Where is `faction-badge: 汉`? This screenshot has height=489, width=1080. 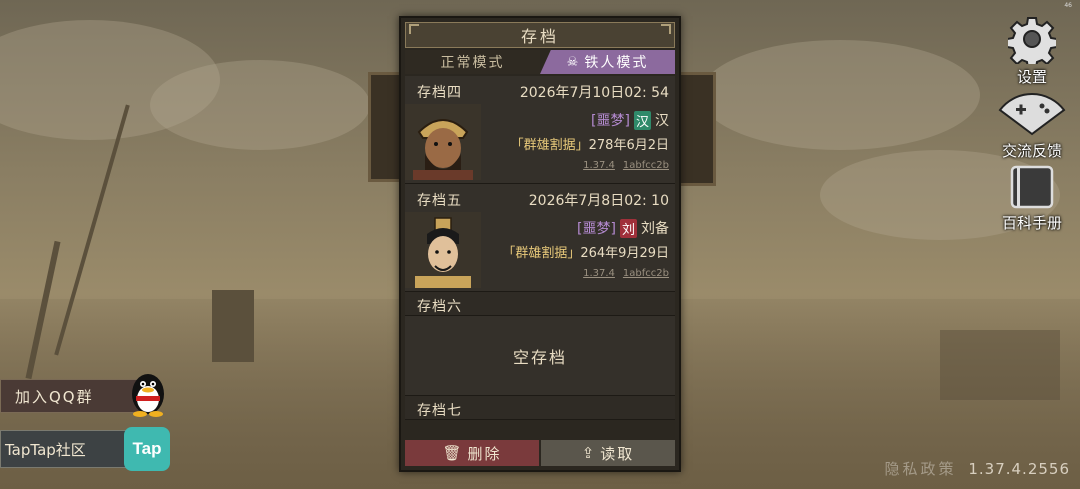
faction-badge: 汉 is located at coordinates (642, 120).